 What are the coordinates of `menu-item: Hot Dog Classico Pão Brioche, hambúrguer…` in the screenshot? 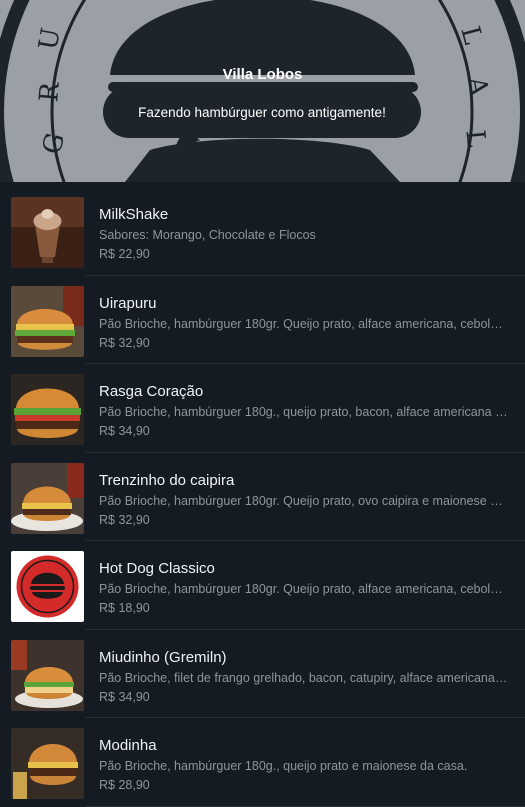 It's located at (262, 585).